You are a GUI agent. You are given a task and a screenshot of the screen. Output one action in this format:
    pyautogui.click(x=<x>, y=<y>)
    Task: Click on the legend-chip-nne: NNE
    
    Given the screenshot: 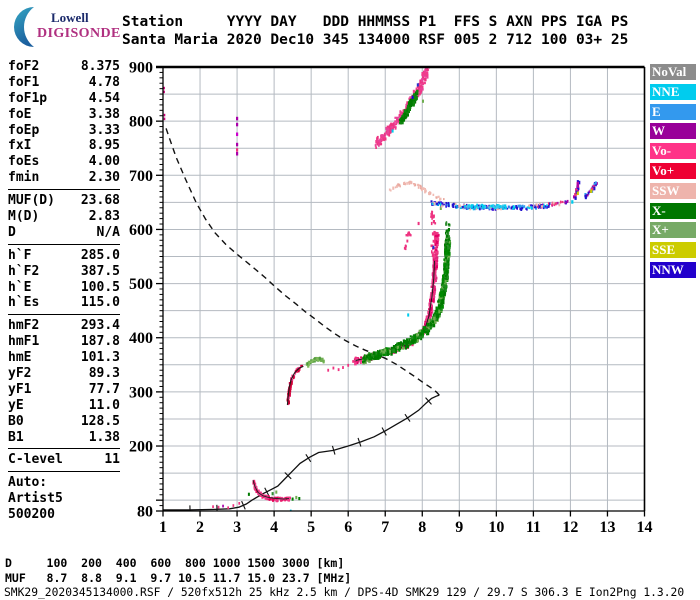 What is the action you would take?
    pyautogui.click(x=673, y=91)
    